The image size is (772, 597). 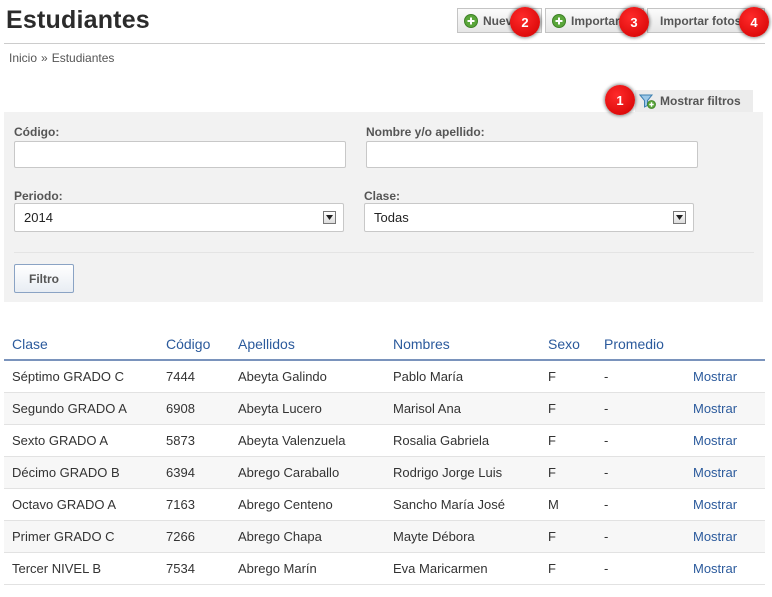 I want to click on cell-apellidos: Abrego Marín, so click(x=315, y=568).